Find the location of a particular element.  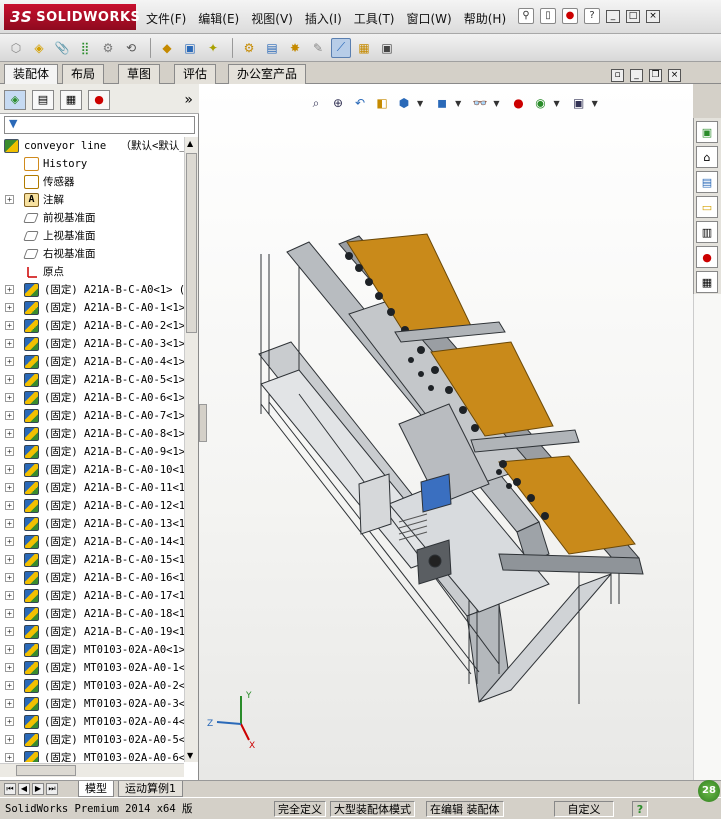

tree-item-component: + (固定) A21A-B-C-A0-10<1 is located at coordinates (92, 470).